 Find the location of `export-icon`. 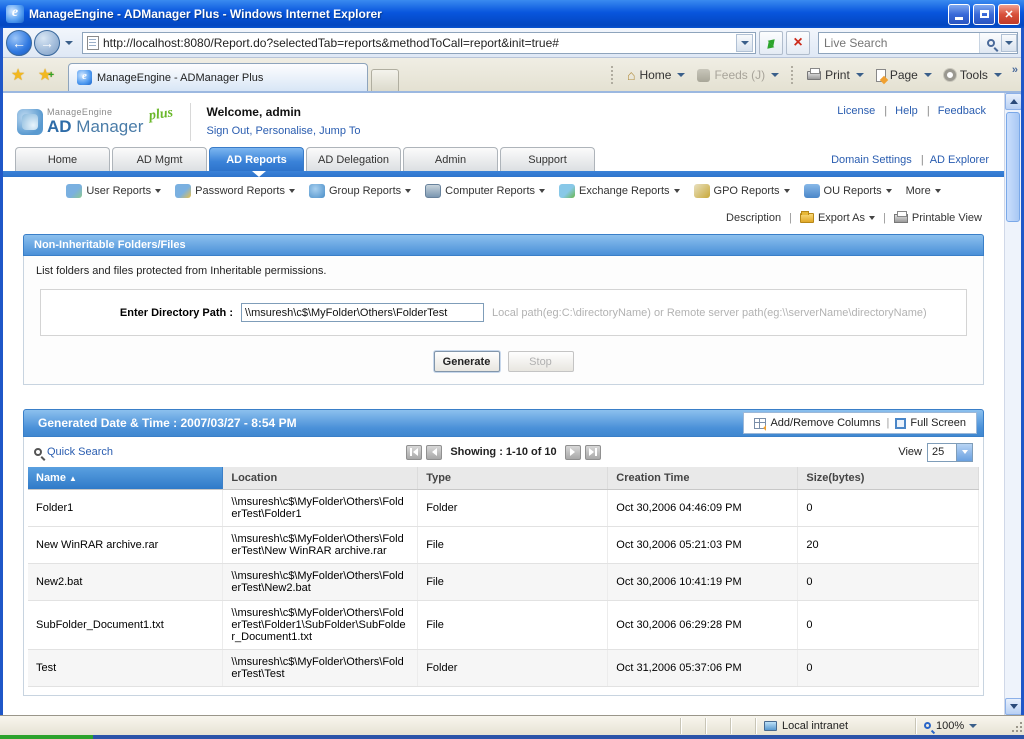

export-icon is located at coordinates (806, 217).